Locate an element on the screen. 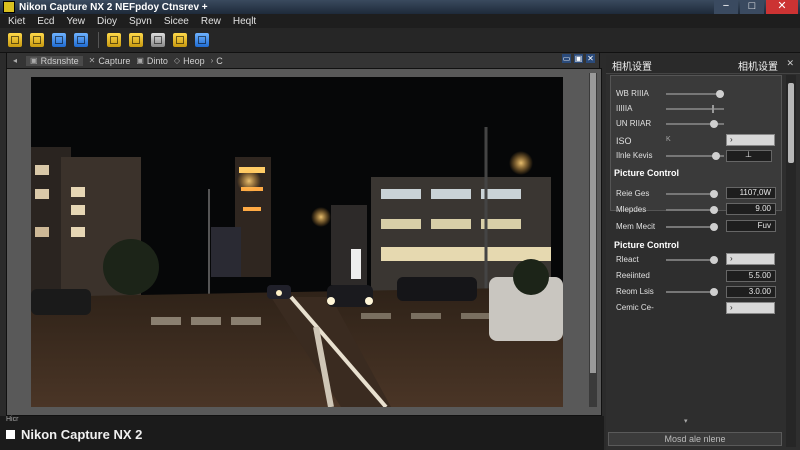 This screenshot has width=800, height=450. maximize-button: □ is located at coordinates (752, 7).